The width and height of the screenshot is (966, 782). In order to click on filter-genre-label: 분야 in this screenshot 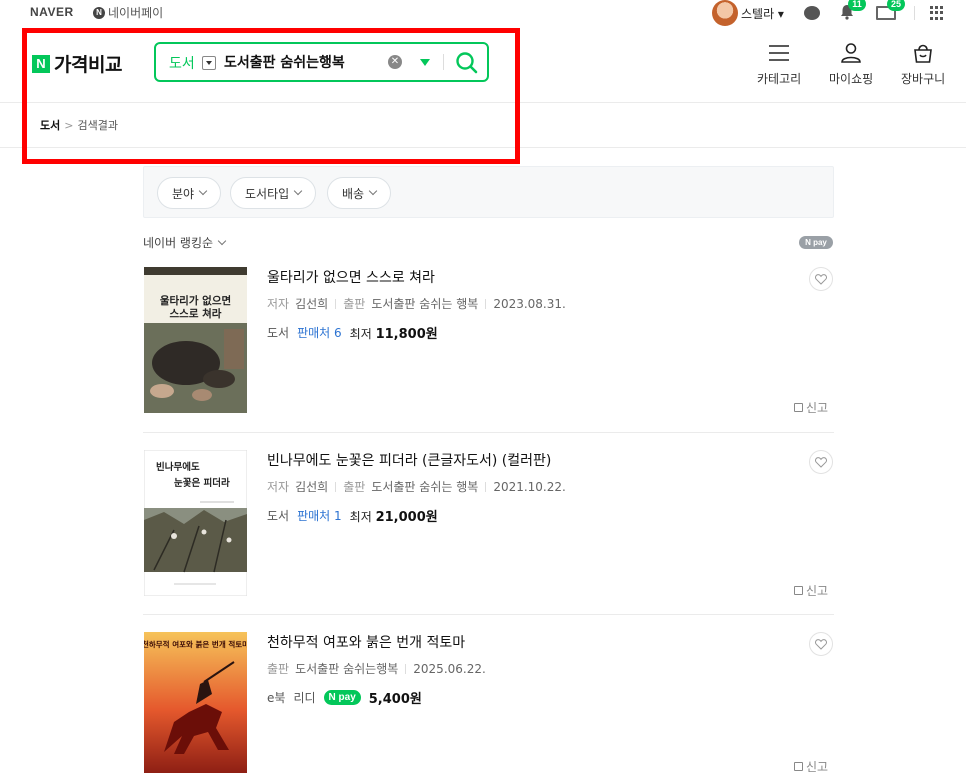, I will do `click(183, 193)`.